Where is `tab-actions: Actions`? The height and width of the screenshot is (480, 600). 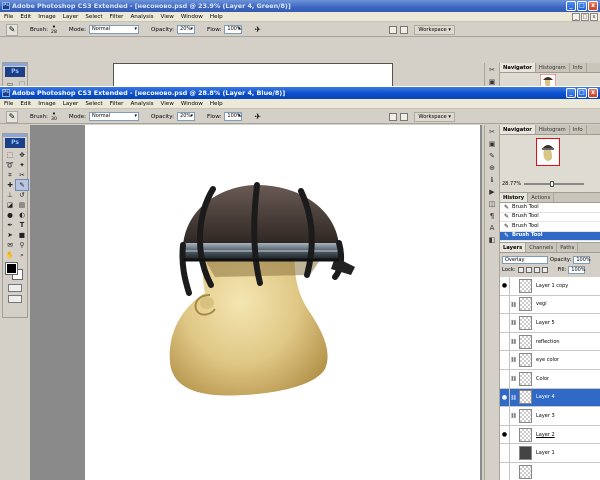 tab-actions: Actions is located at coordinates (541, 197).